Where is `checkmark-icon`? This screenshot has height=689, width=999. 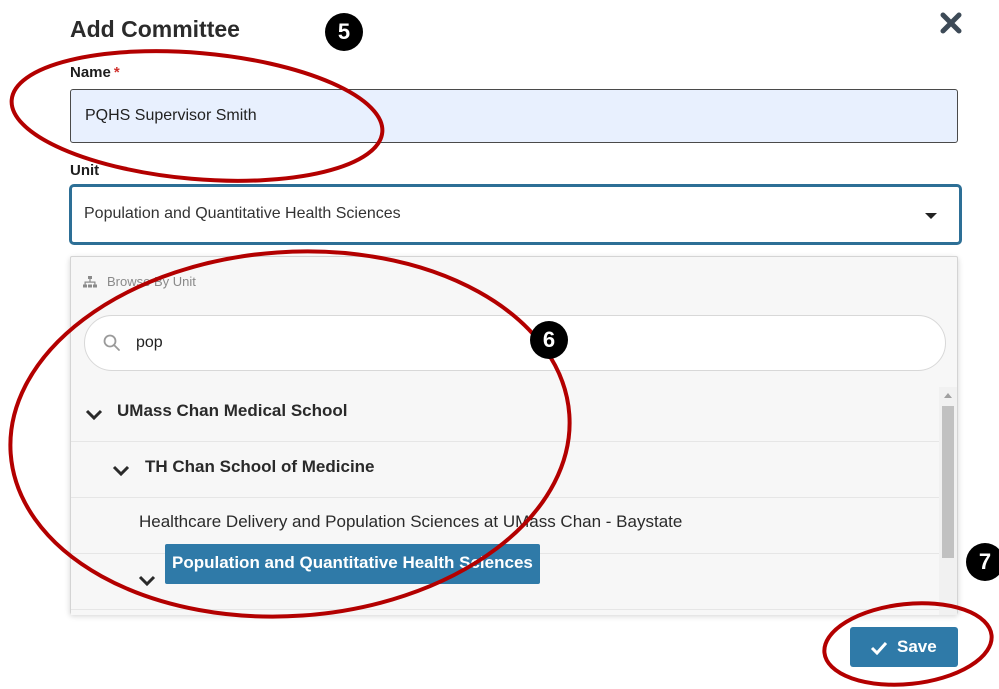
checkmark-icon is located at coordinates (879, 648).